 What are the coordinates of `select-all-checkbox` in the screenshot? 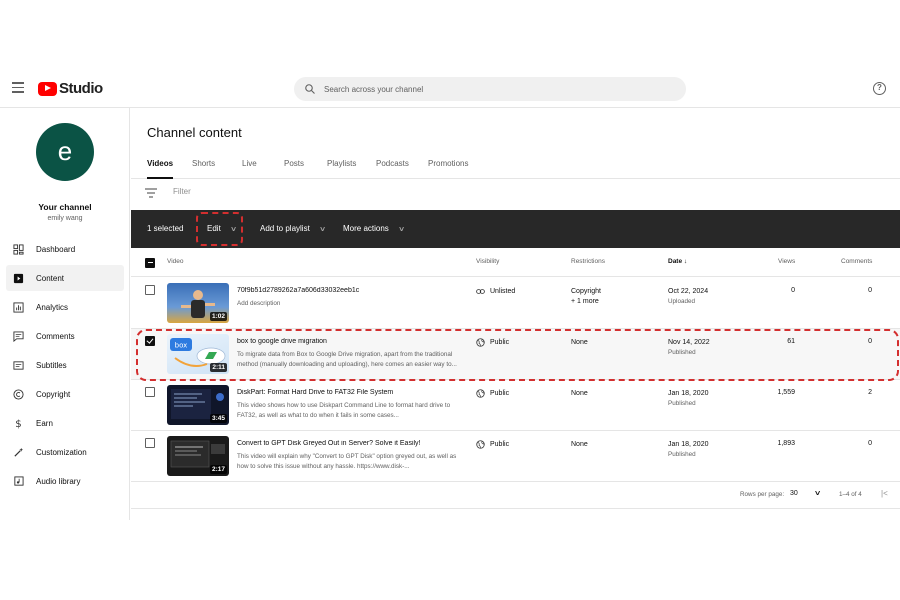 It's located at (150, 263).